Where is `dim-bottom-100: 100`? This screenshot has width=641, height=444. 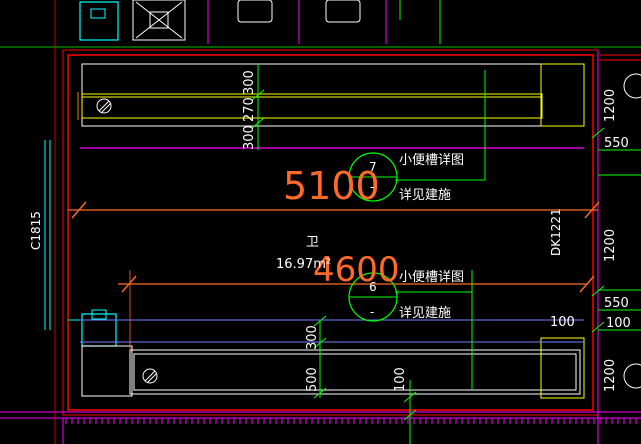
dim-bottom-100: 100 is located at coordinates (400, 379).